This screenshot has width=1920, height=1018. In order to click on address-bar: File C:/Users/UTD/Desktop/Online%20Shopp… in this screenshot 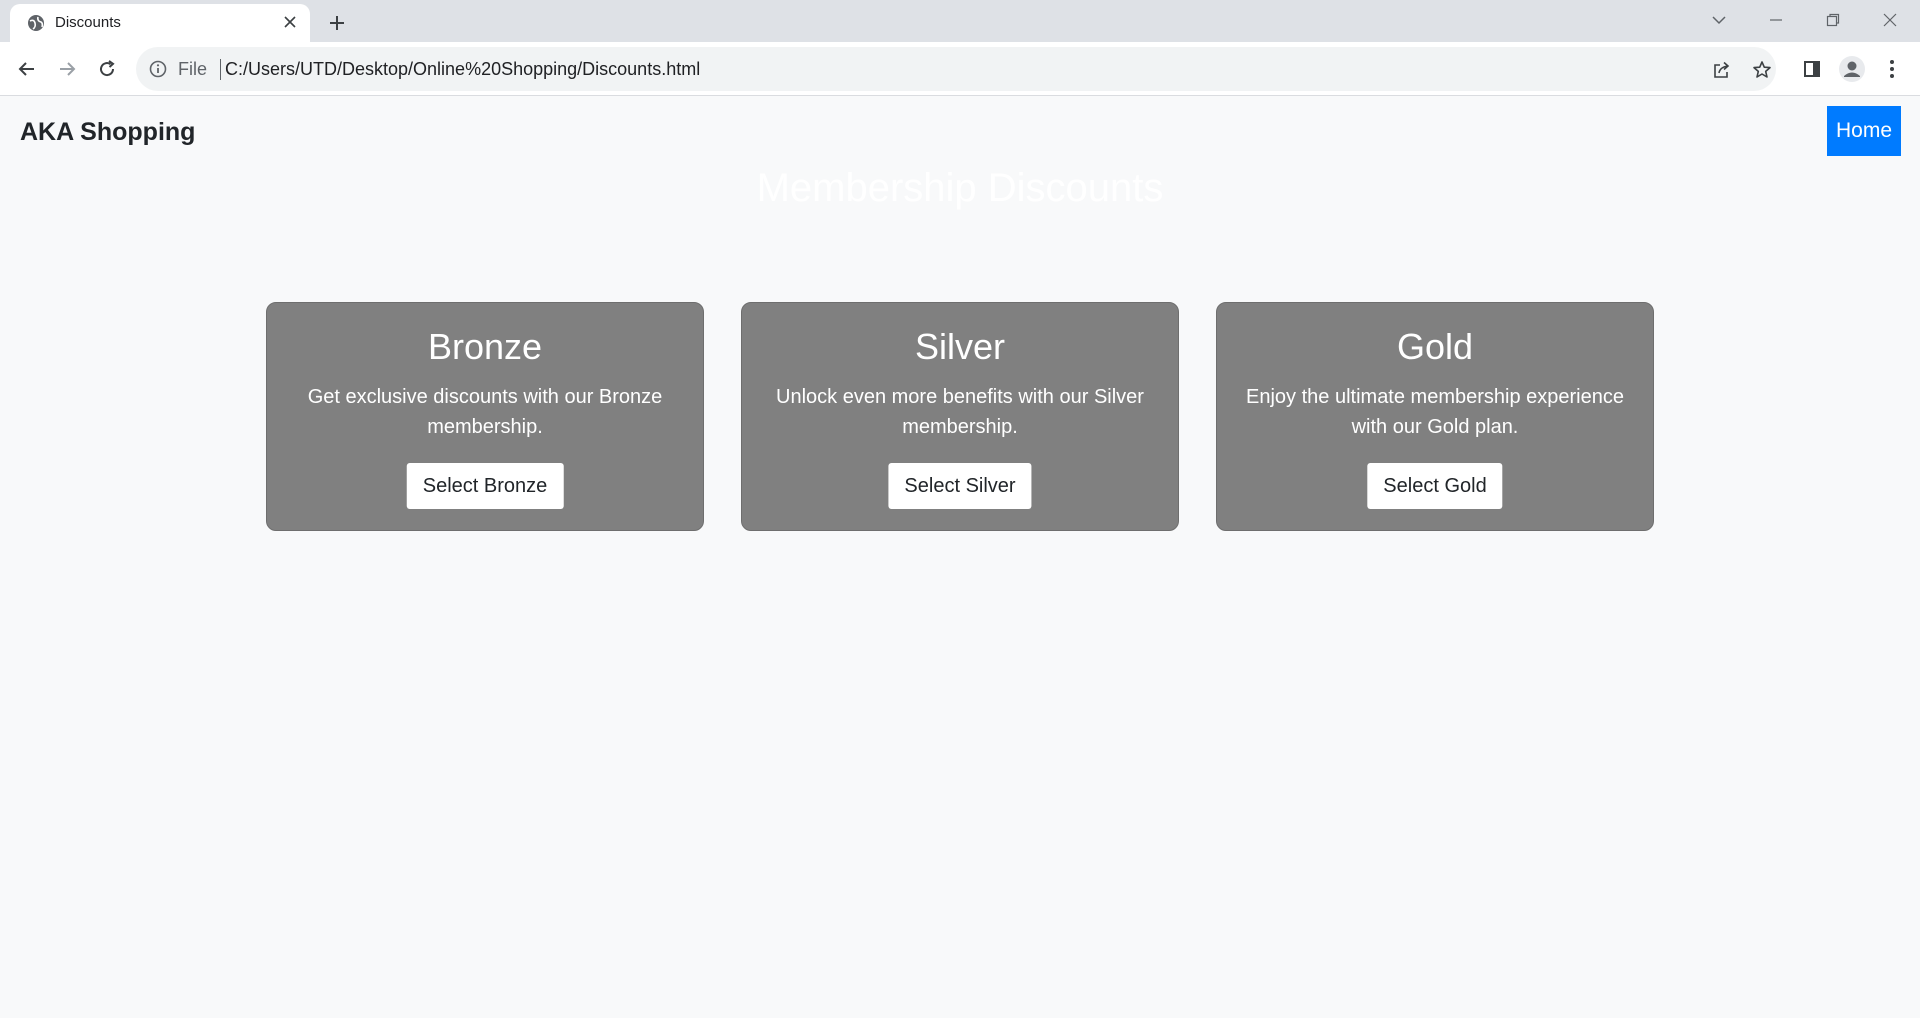, I will do `click(956, 69)`.